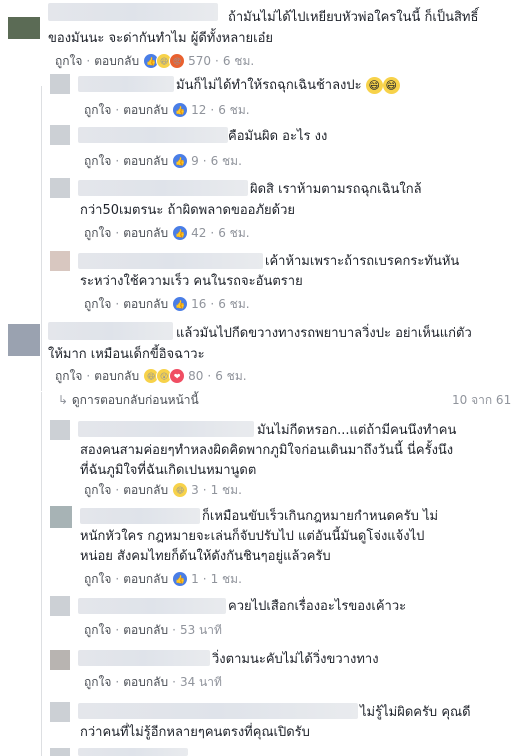 This screenshot has width=523, height=756. What do you see at coordinates (320, 516) in the screenshot?
I see `comment-text: ก็เหมือนขับเร็วเกินกฎหมายกำหนดครับ ไม่` at bounding box center [320, 516].